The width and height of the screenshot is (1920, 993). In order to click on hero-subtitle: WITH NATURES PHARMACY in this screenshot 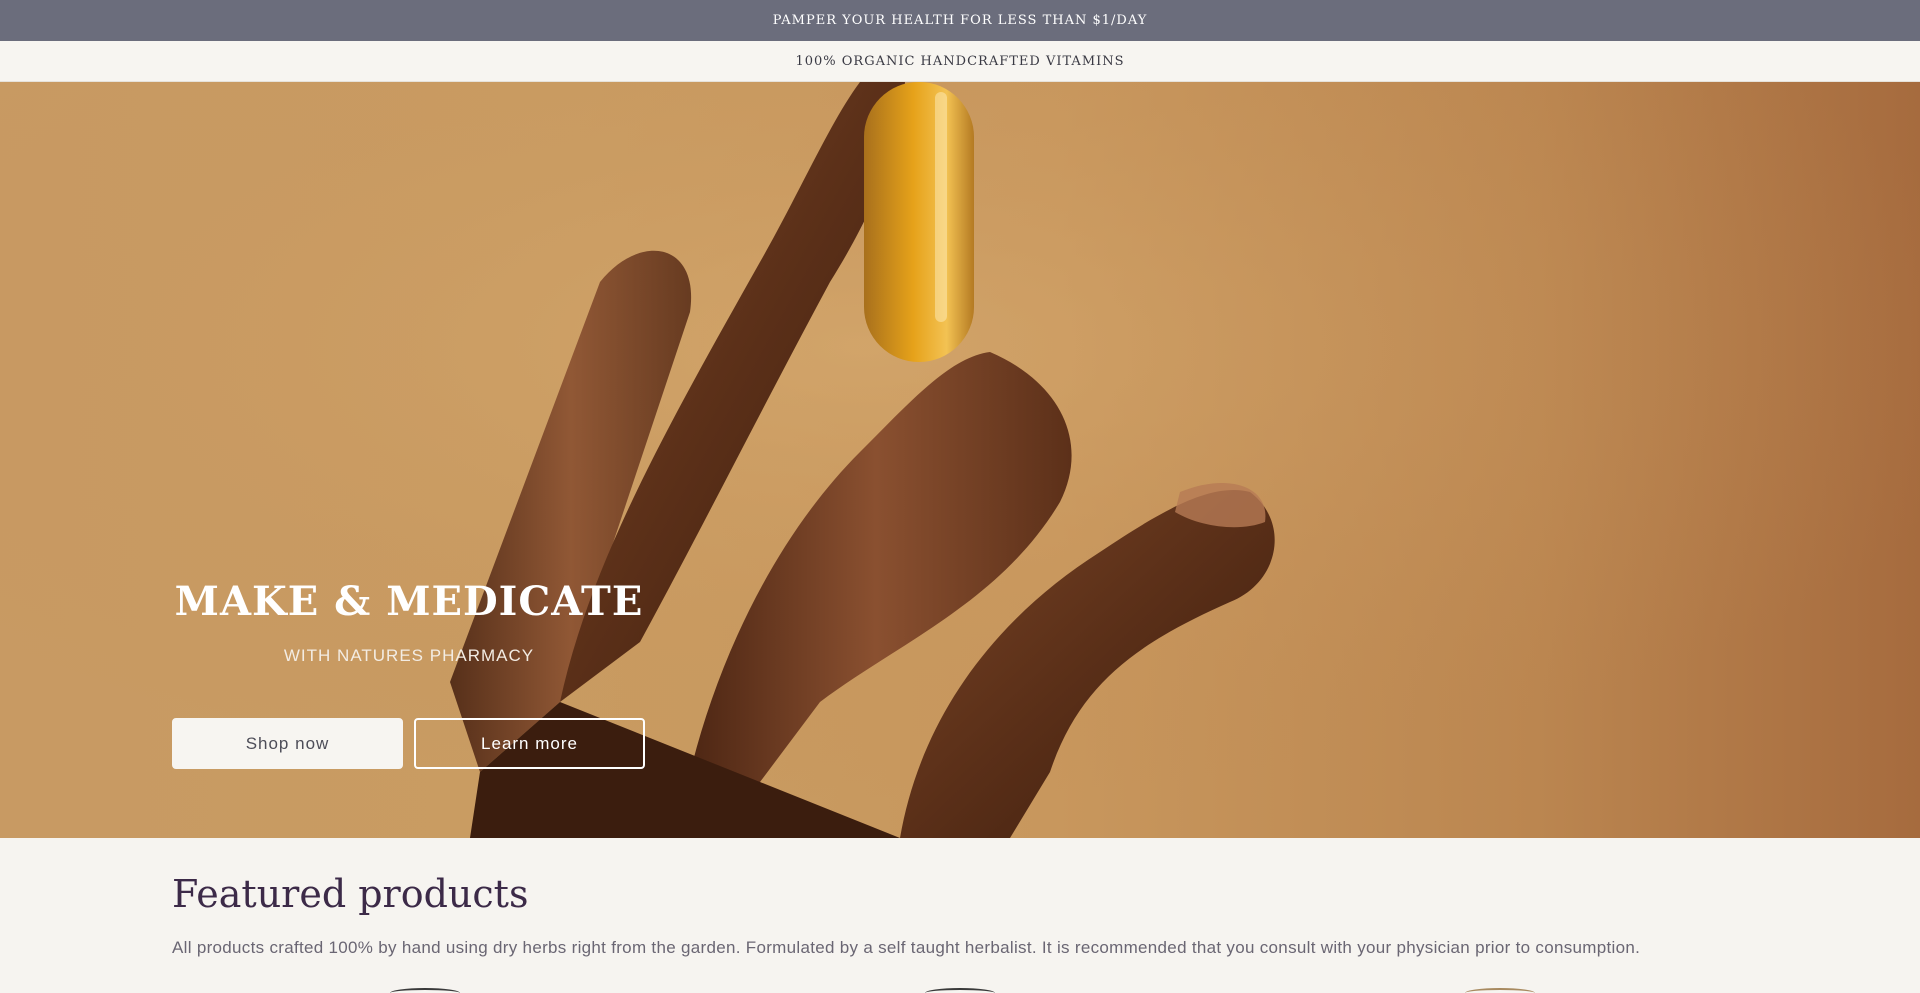, I will do `click(409, 655)`.